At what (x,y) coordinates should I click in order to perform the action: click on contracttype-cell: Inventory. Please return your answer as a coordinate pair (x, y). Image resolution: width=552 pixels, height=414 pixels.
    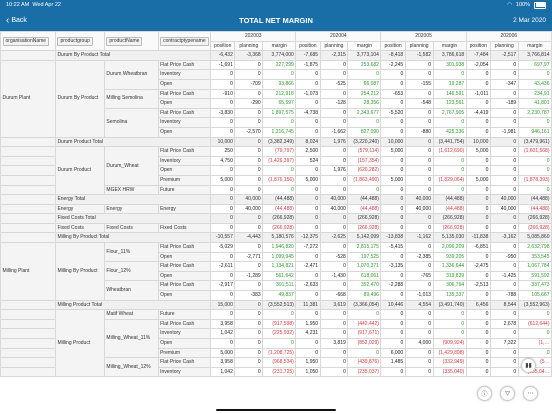
    Looking at the image, I should click on (184, 372).